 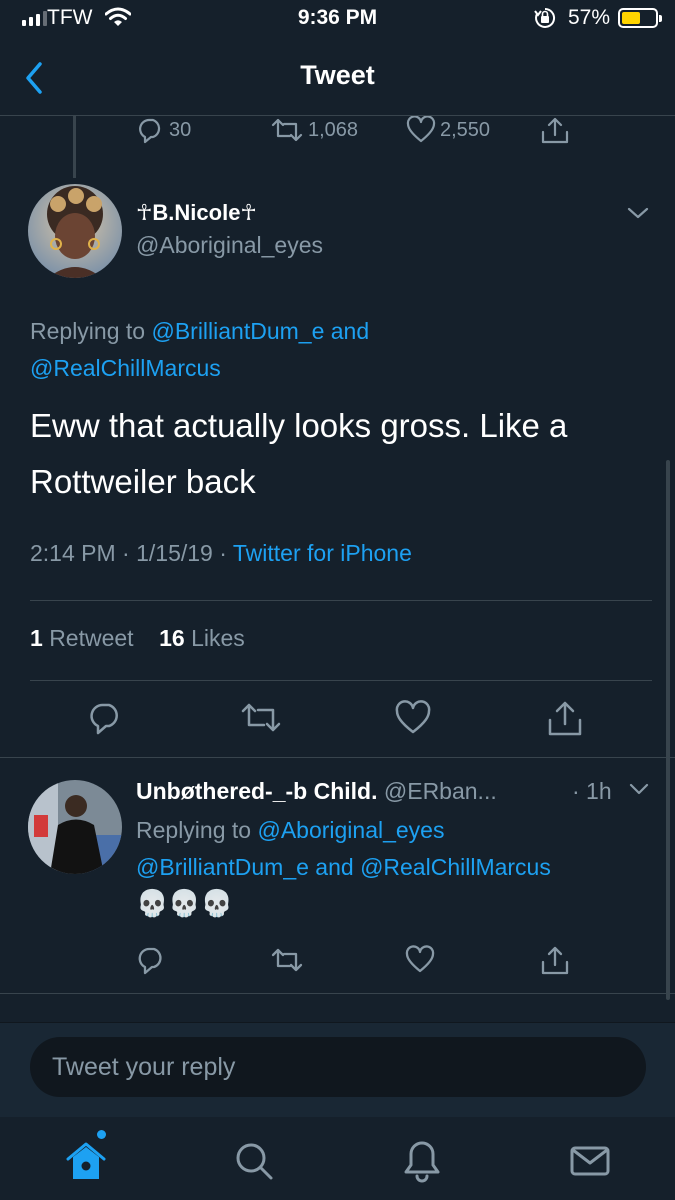 I want to click on parent-like-count: 2,550, so click(x=465, y=129).